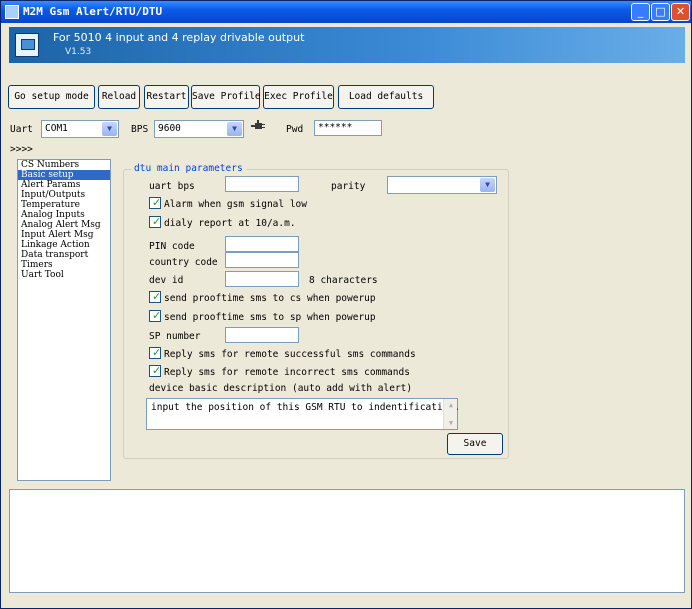 The image size is (692, 609). Describe the element at coordinates (175, 336) in the screenshot. I see `sp-number-label: SP number` at that location.